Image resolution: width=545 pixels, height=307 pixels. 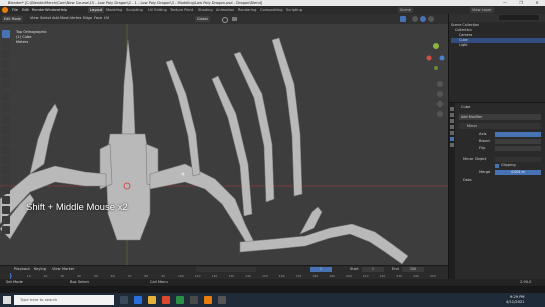 I want to click on shading-material-icon, so click(x=423, y=19).